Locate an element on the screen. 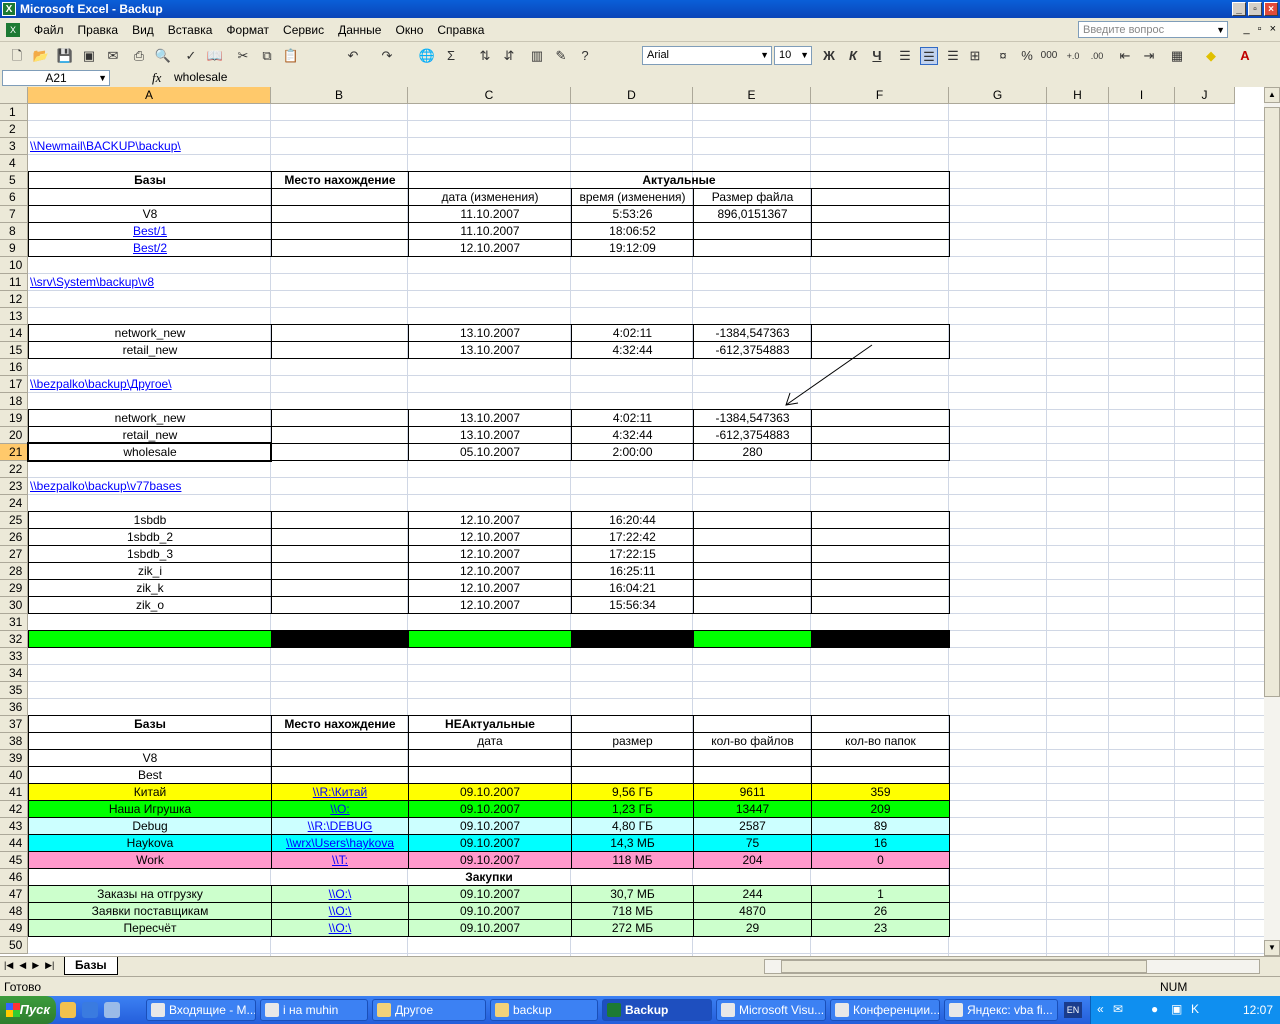 Image resolution: width=1280 pixels, height=1024 pixels. row-header: 24 is located at coordinates (14, 503).